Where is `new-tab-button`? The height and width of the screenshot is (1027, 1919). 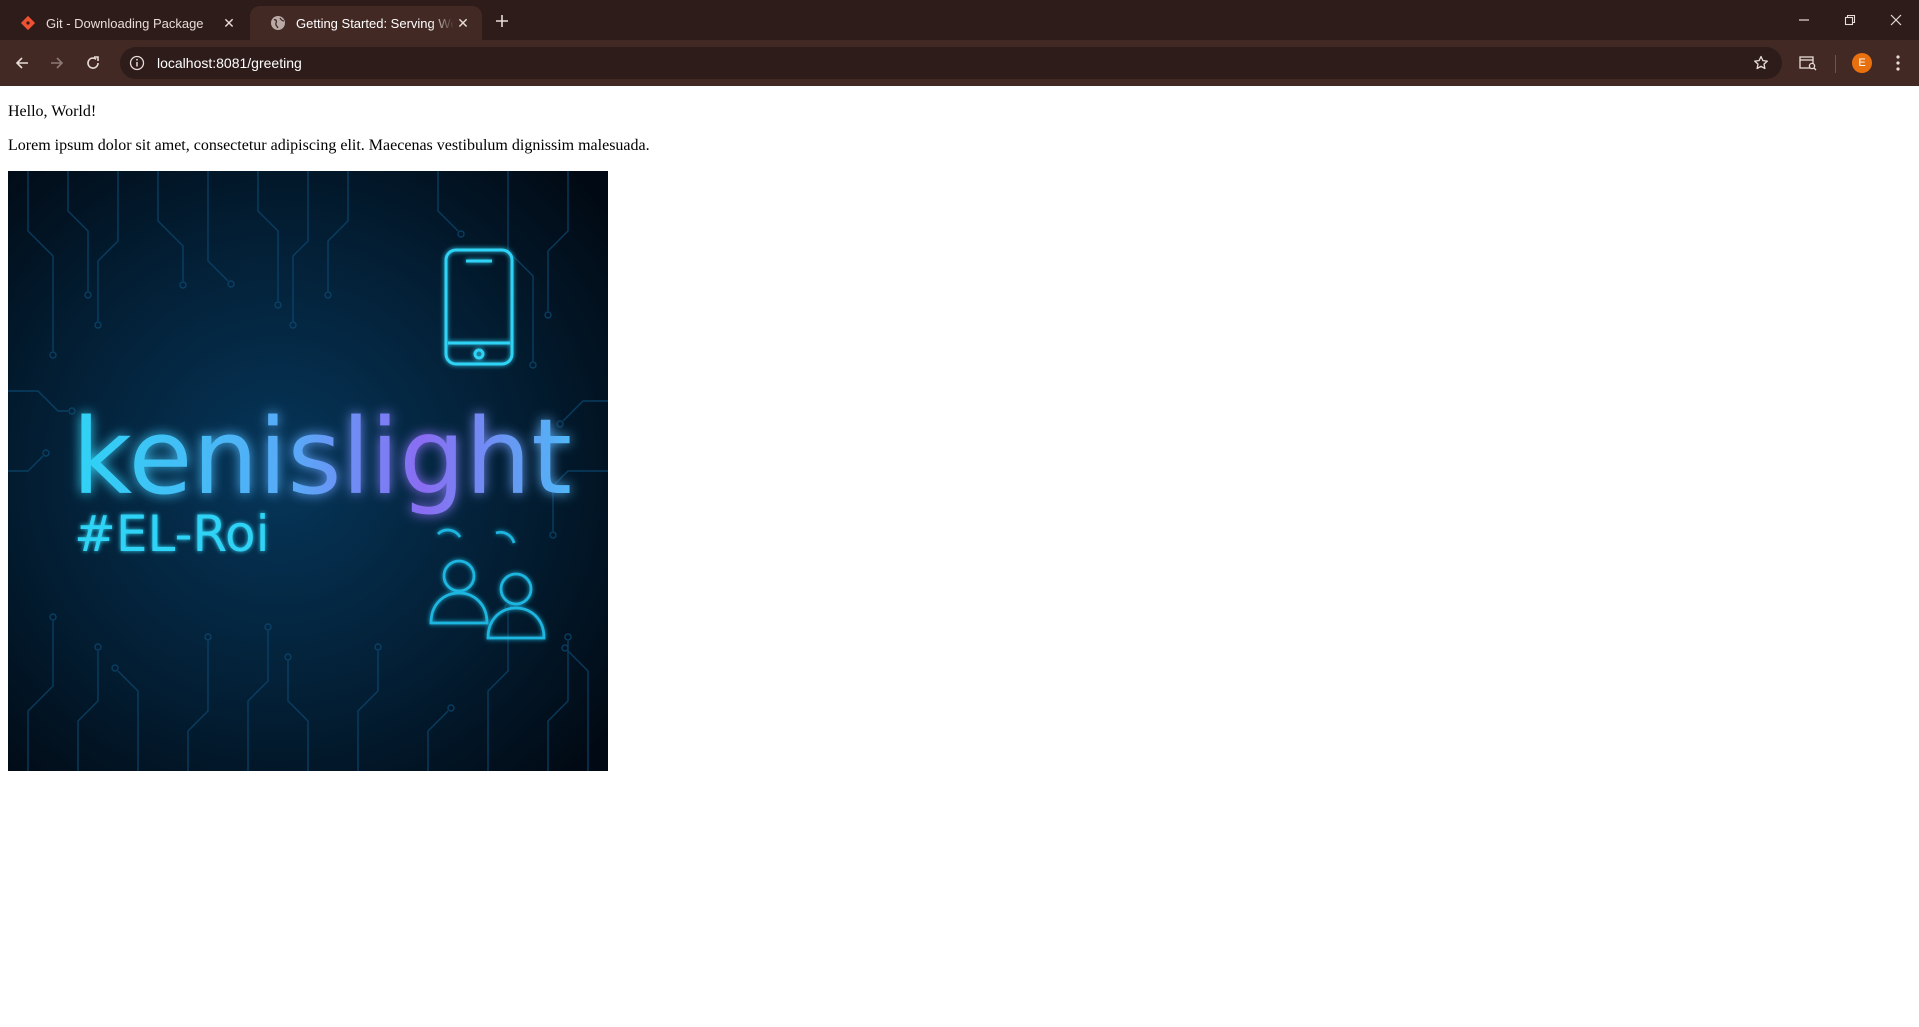
new-tab-button is located at coordinates (502, 21).